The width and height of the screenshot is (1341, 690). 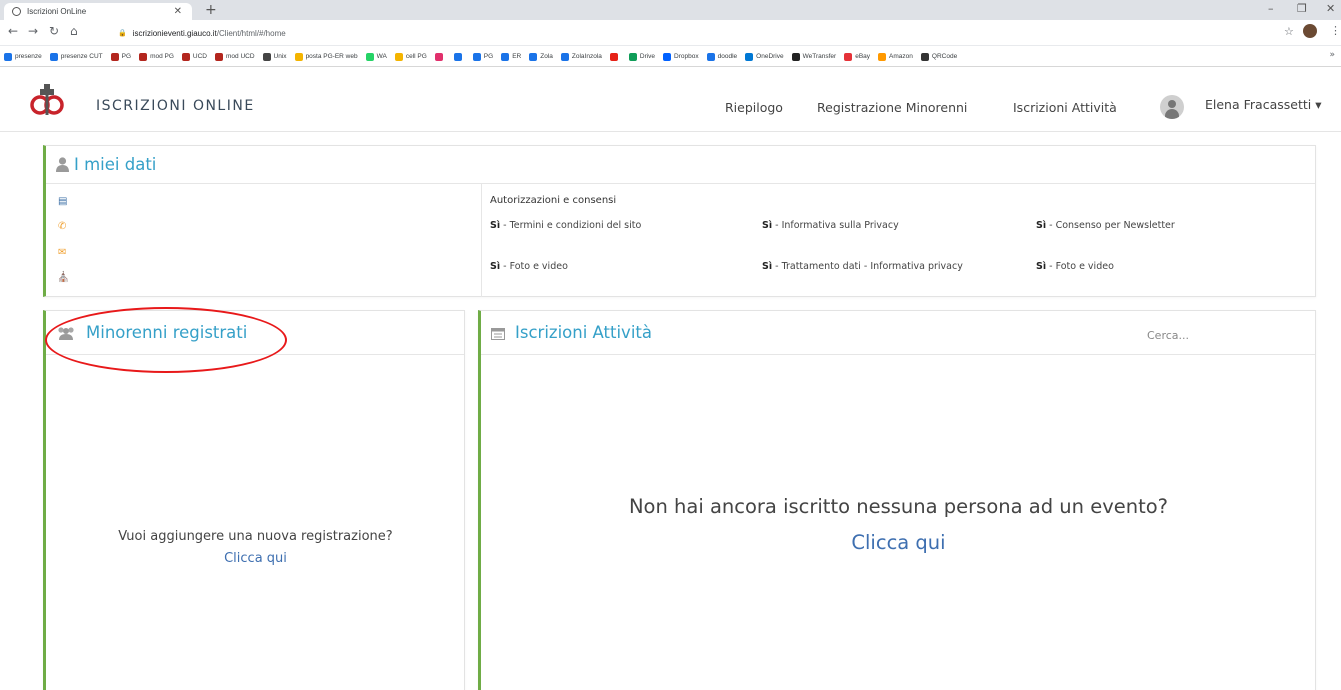 I want to click on users-icon, so click(x=66, y=333).